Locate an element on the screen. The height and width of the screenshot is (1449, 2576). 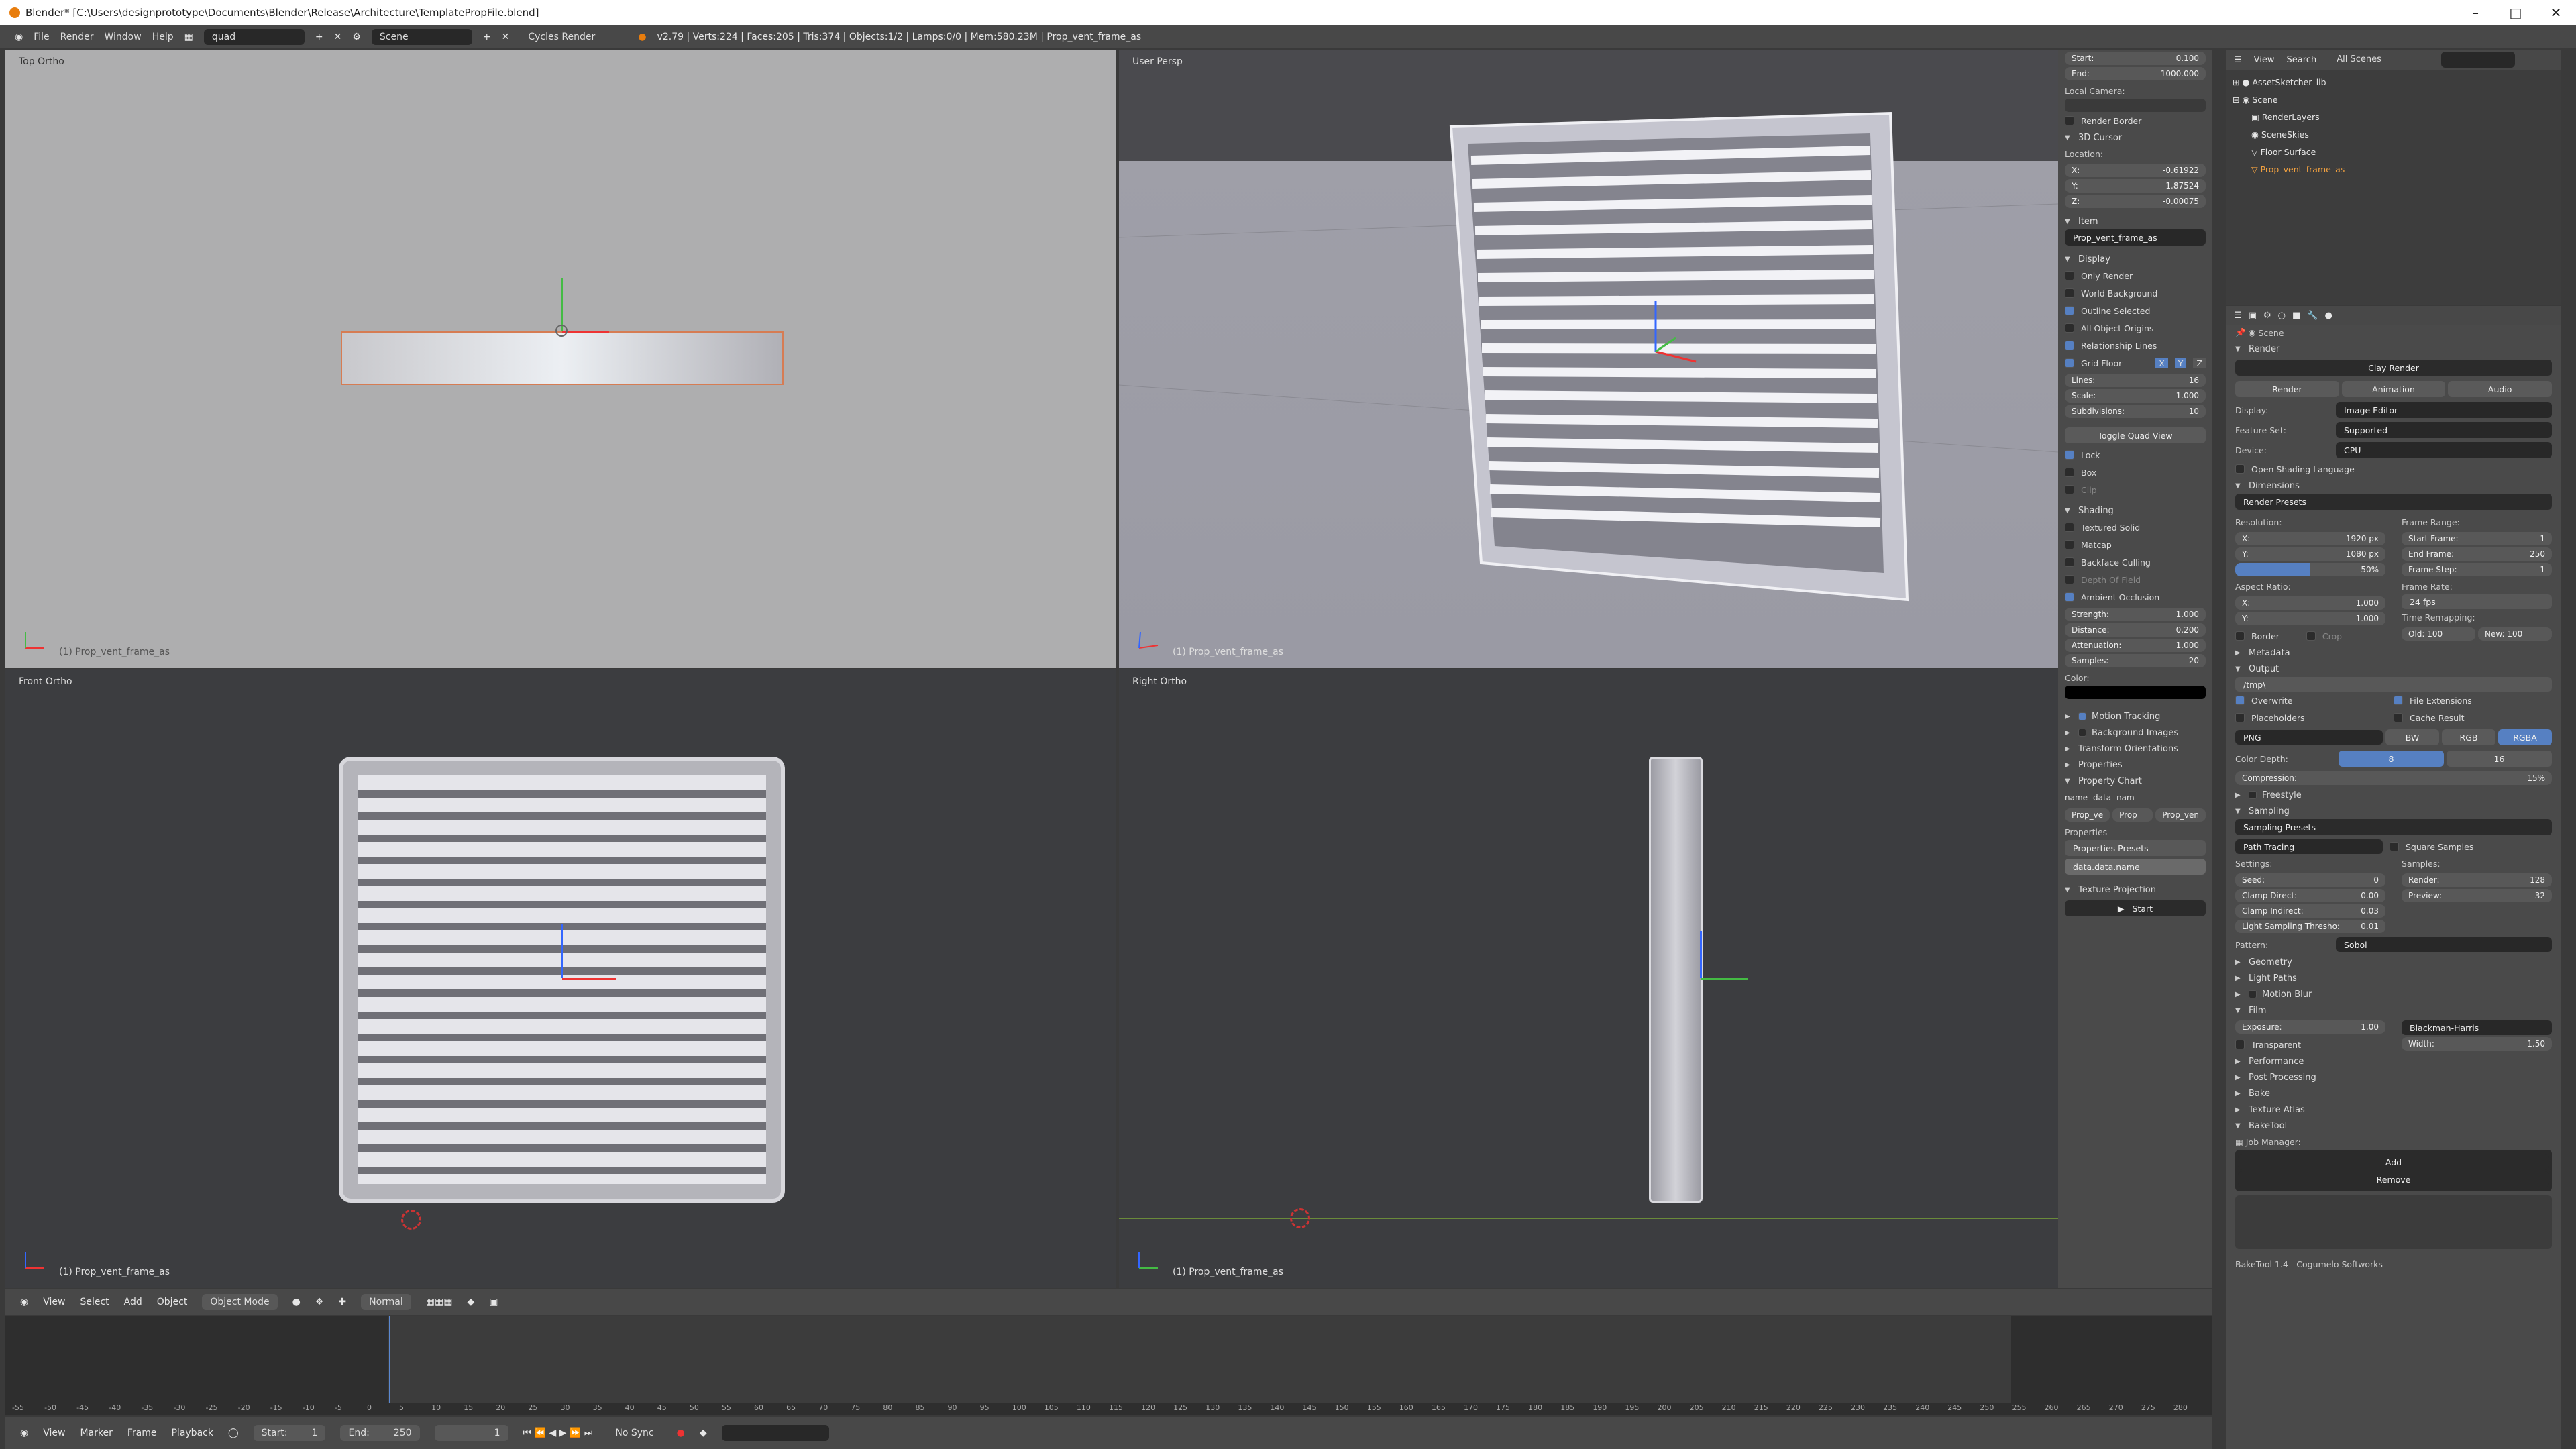
end-frame-field: End Frame: 250 is located at coordinates (2477, 554).